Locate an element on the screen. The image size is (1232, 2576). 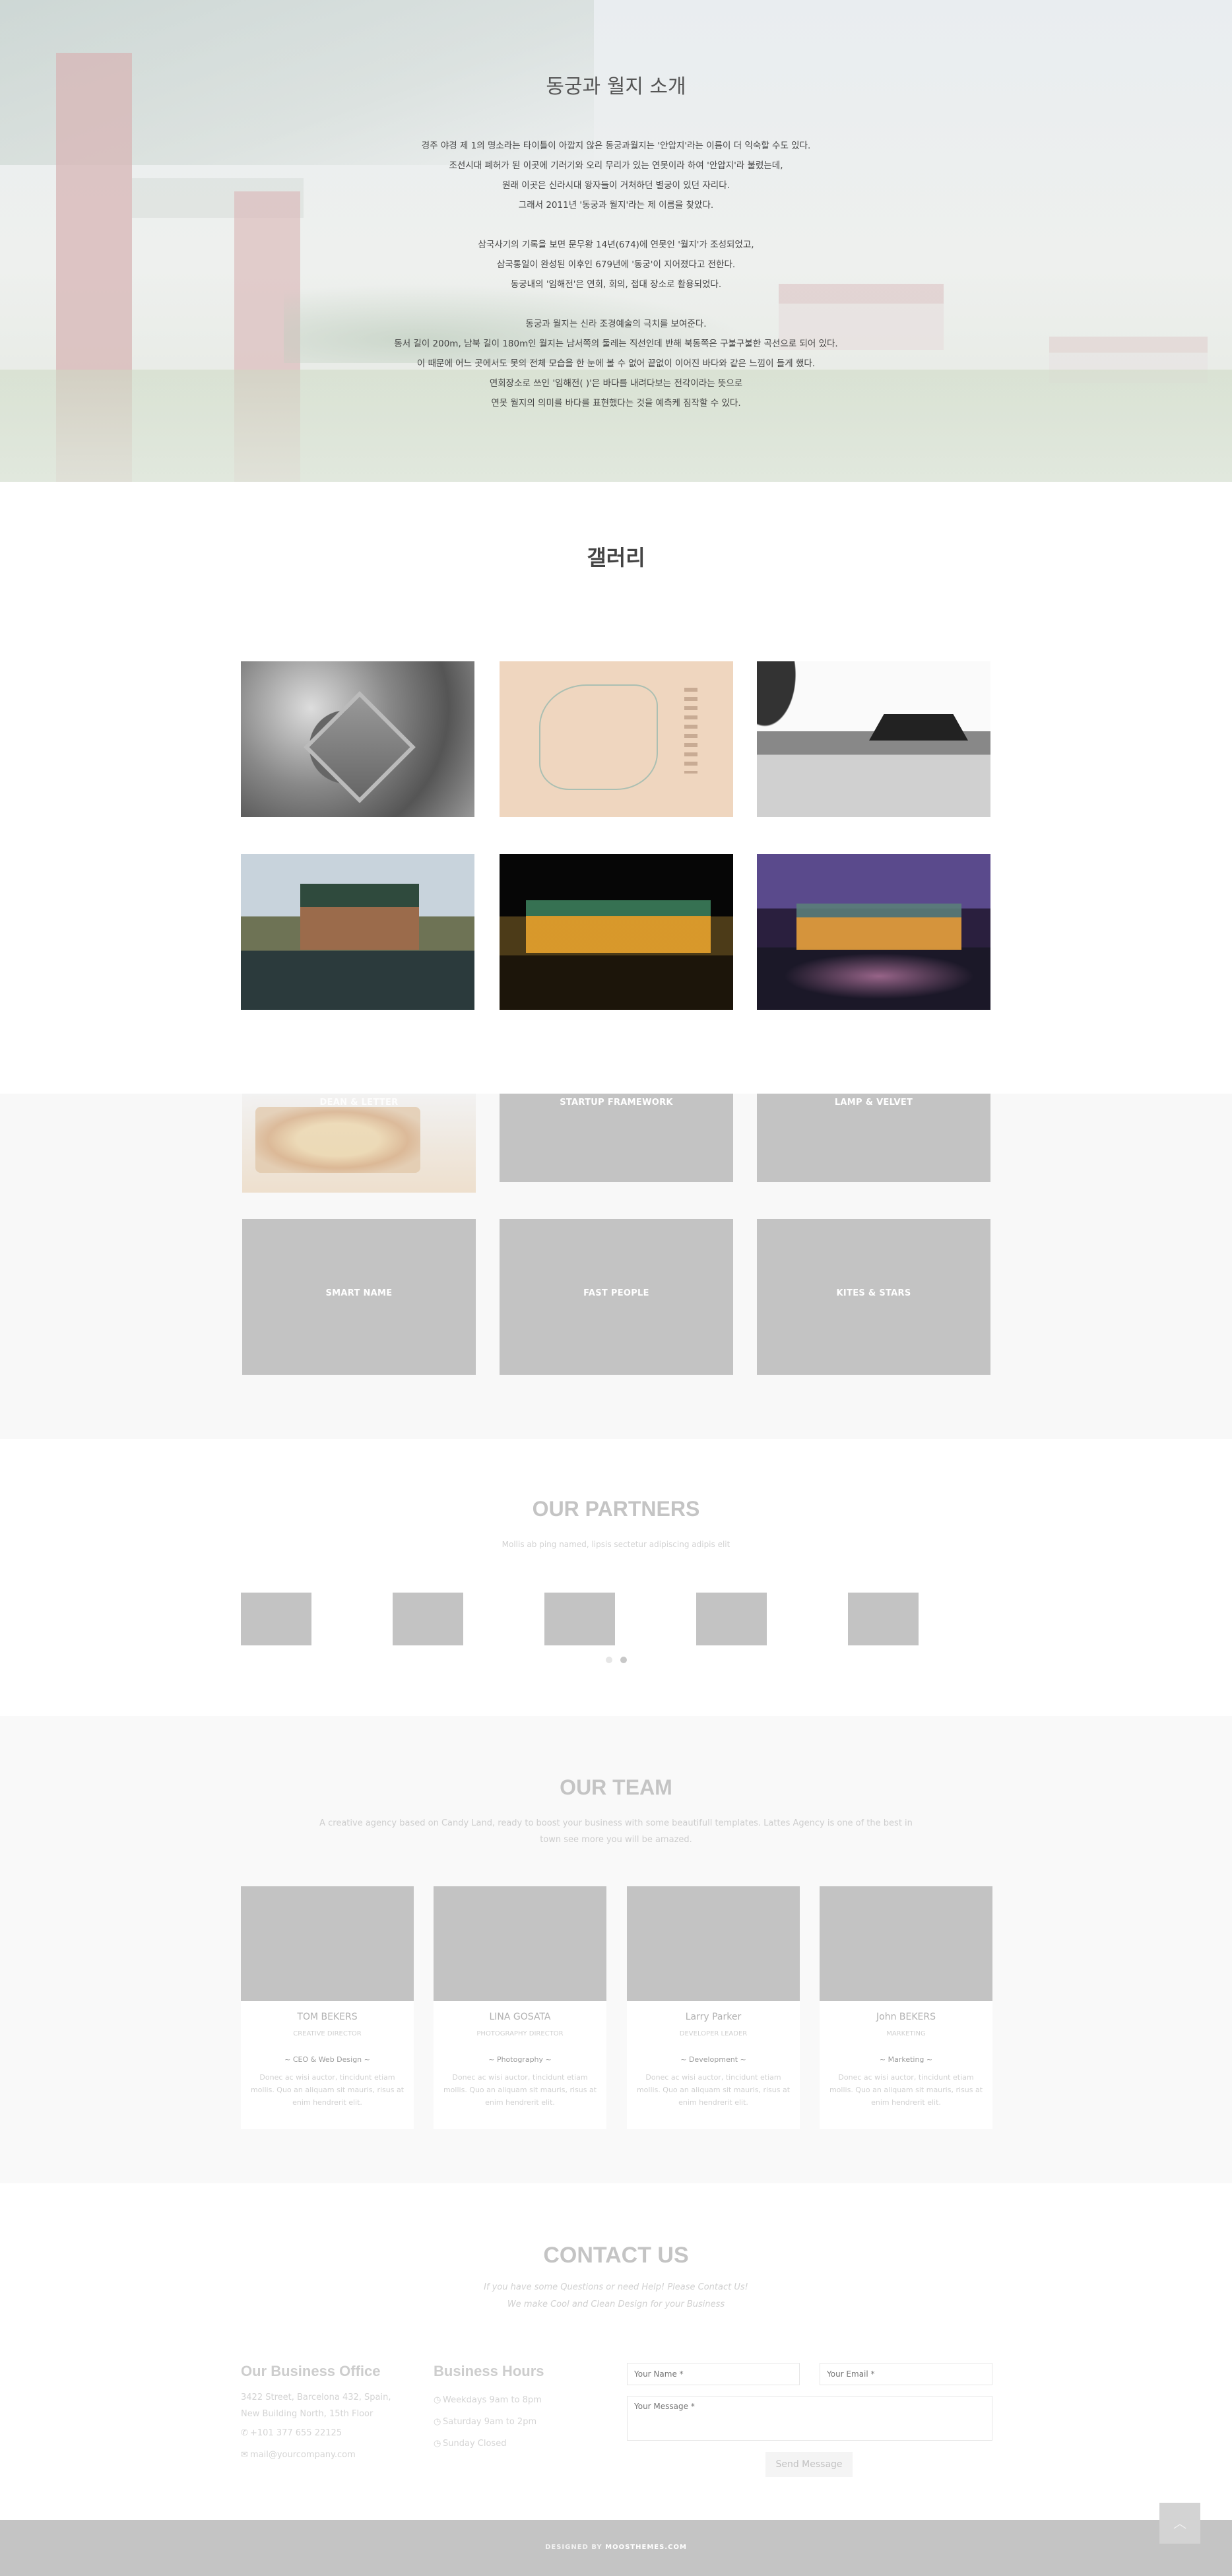
hours-item: Sunday Closed is located at coordinates (475, 2444).